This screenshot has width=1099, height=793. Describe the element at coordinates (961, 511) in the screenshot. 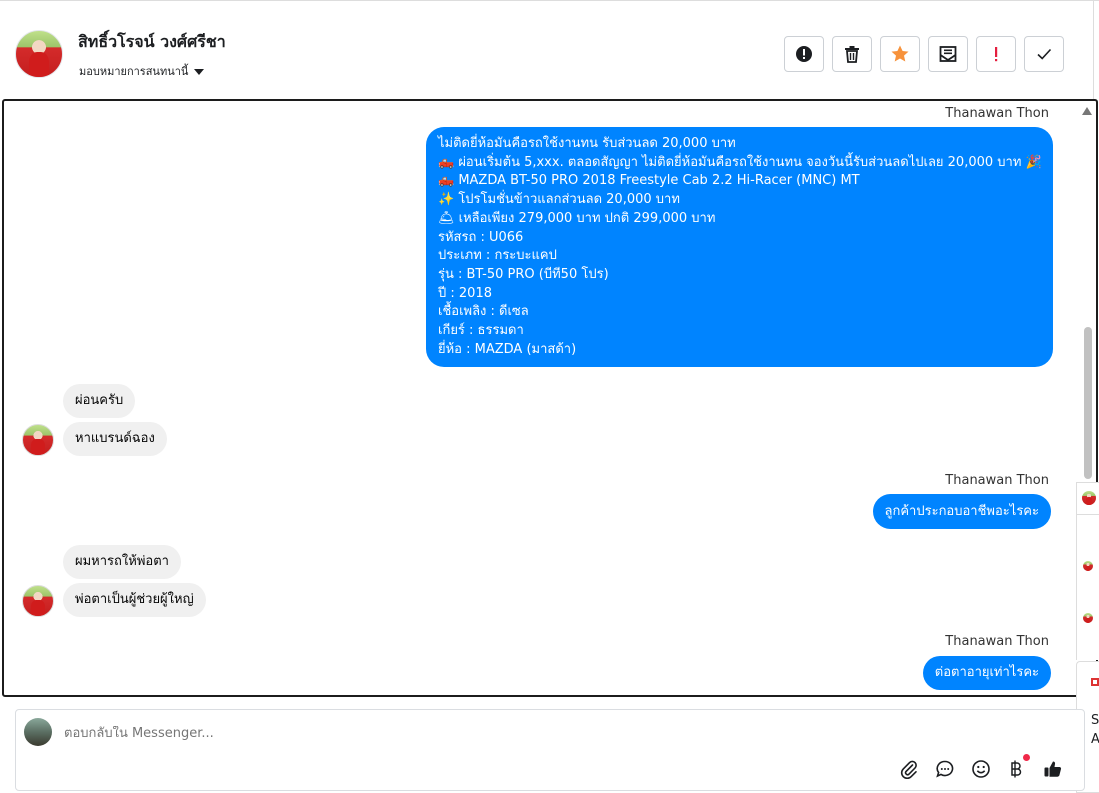

I see `outgoing-message: ลูกค้าประกอบอาชีพอะไรคะ` at that location.